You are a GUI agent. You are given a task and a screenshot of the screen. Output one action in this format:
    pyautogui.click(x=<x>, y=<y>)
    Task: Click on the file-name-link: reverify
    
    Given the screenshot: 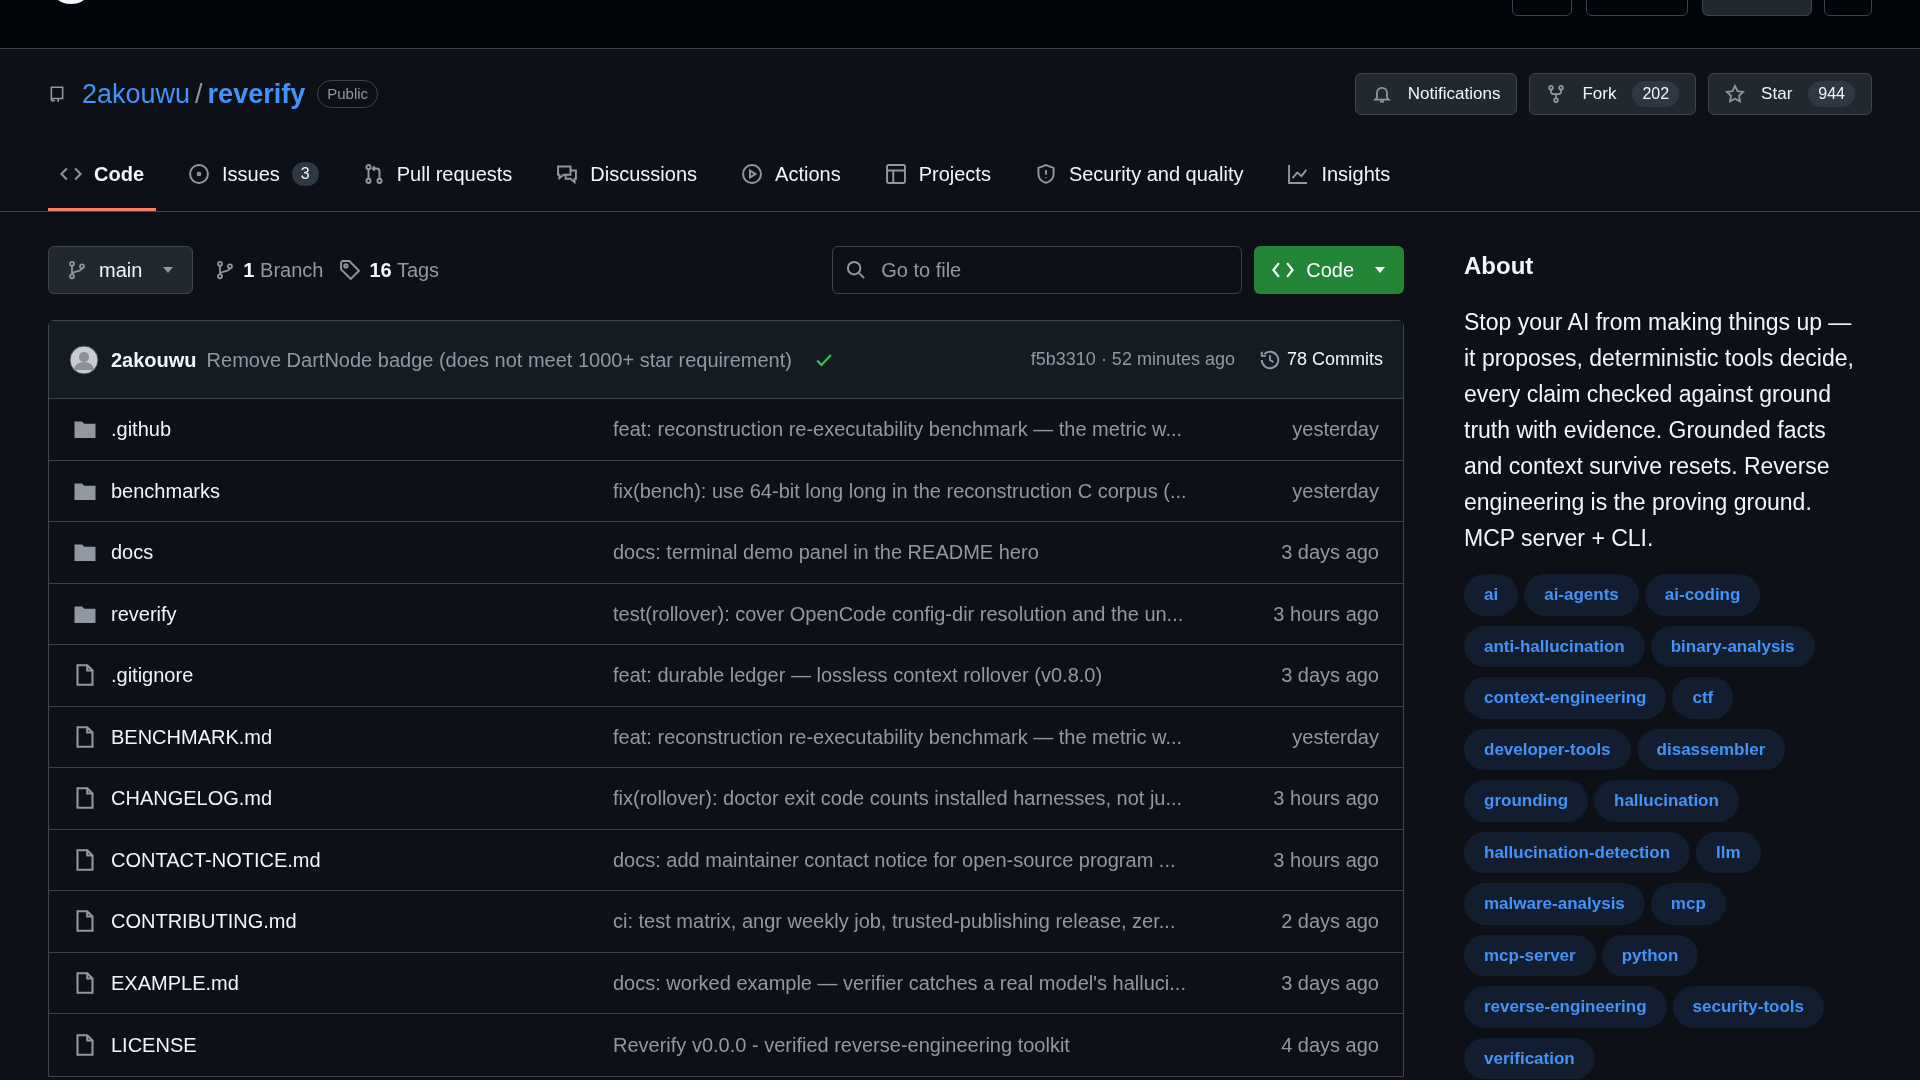 What is the action you would take?
    pyautogui.click(x=362, y=613)
    